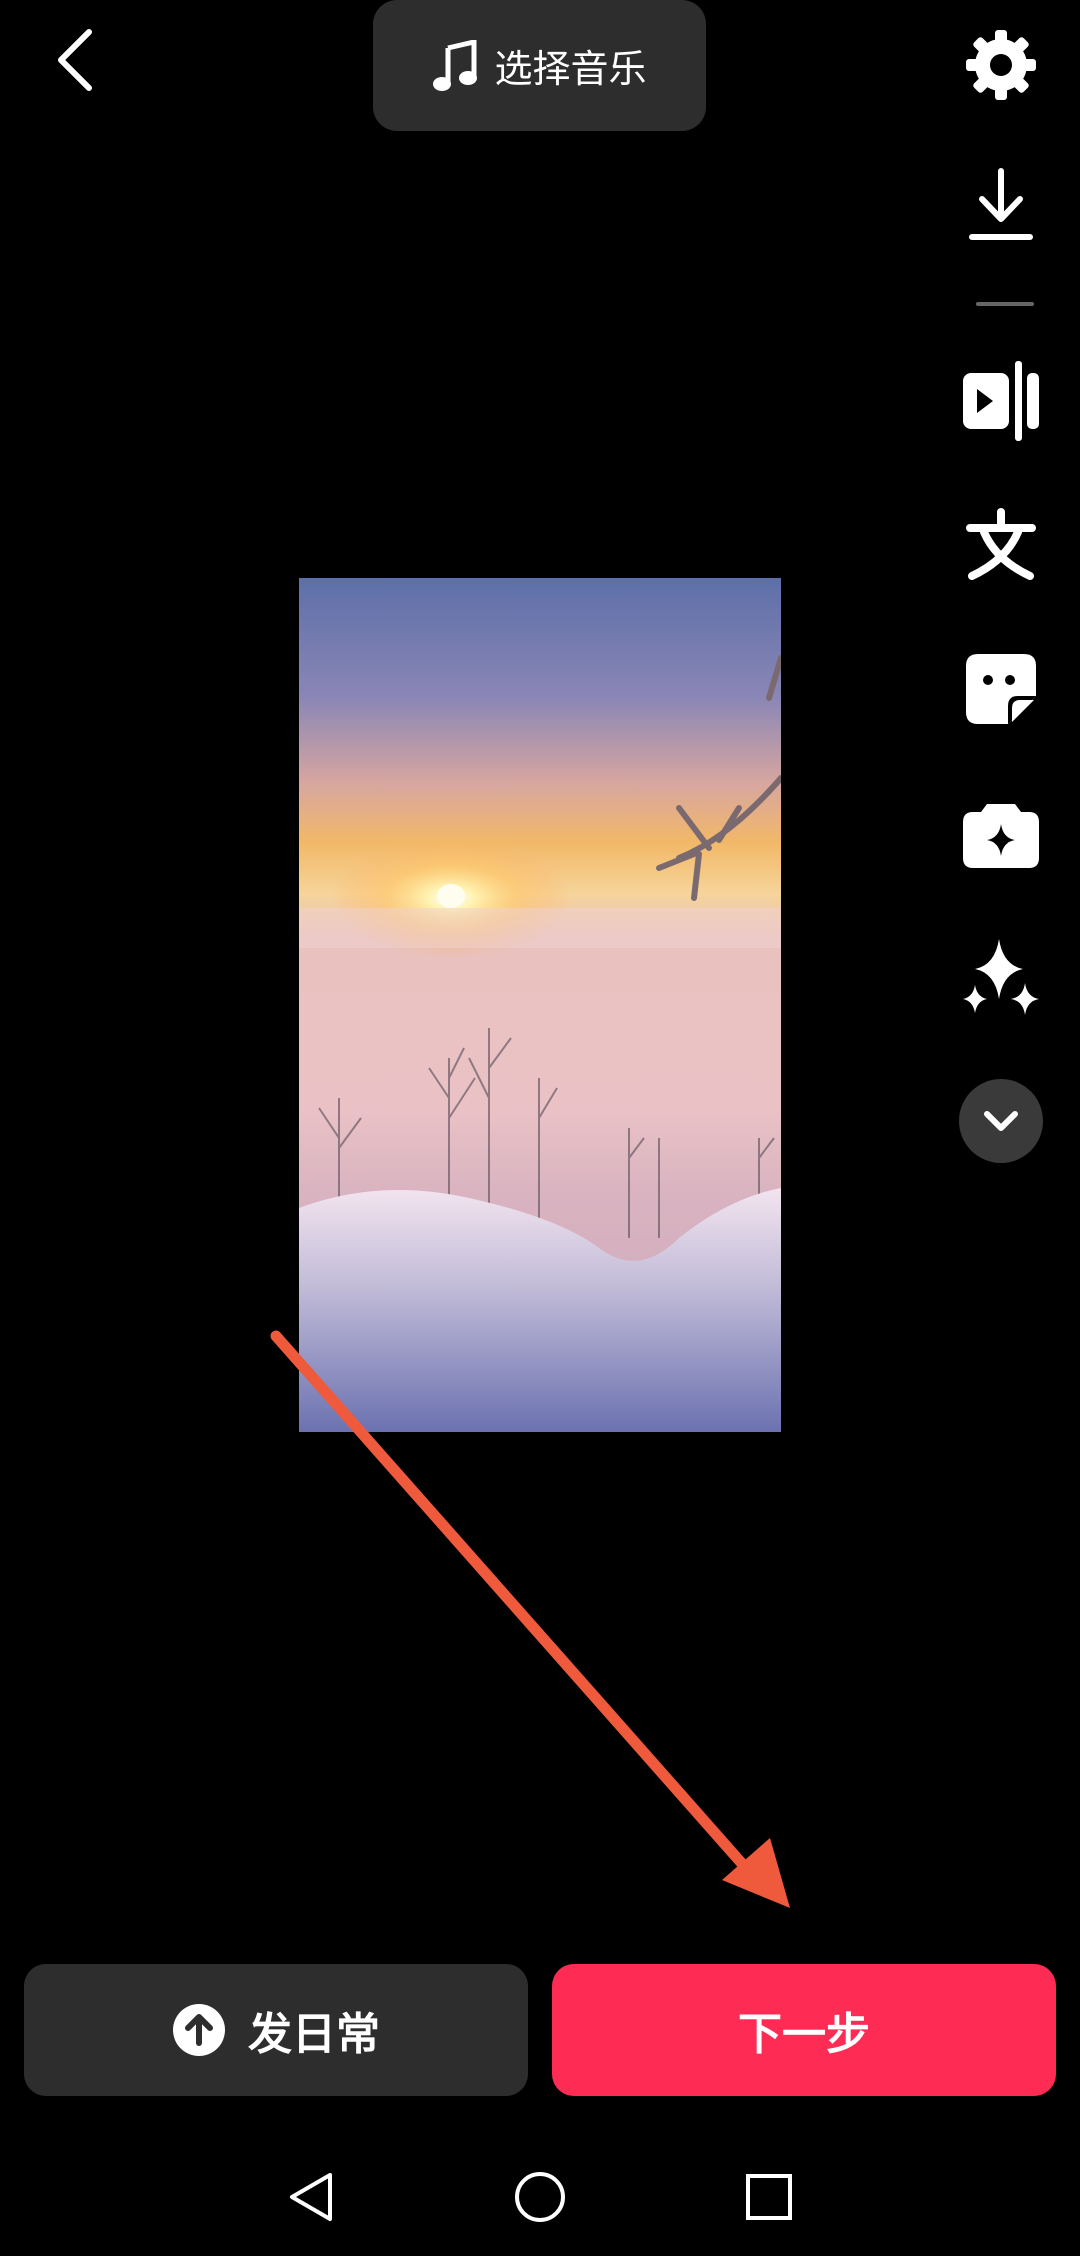 The height and width of the screenshot is (2256, 1080). I want to click on chevron-left-icon, so click(75, 60).